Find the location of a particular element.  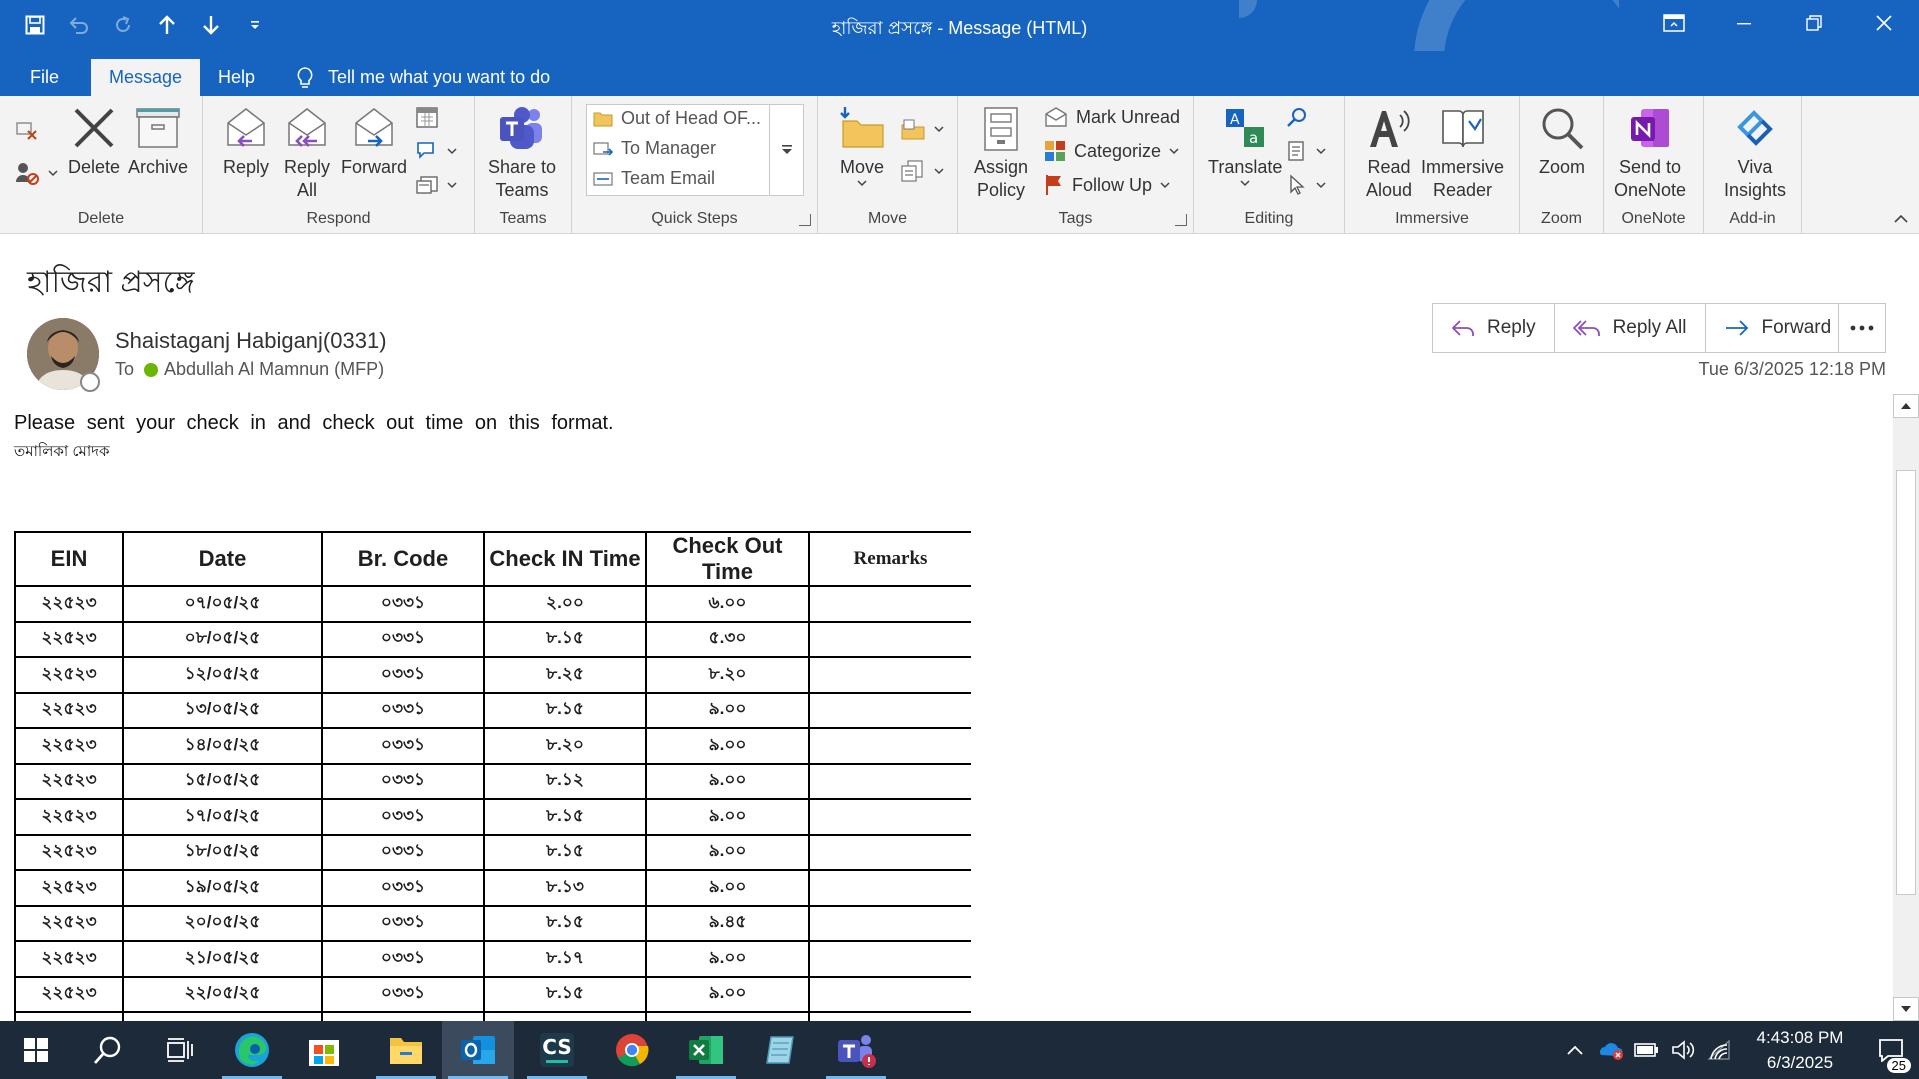

reply-button: Reply is located at coordinates (1494, 328).